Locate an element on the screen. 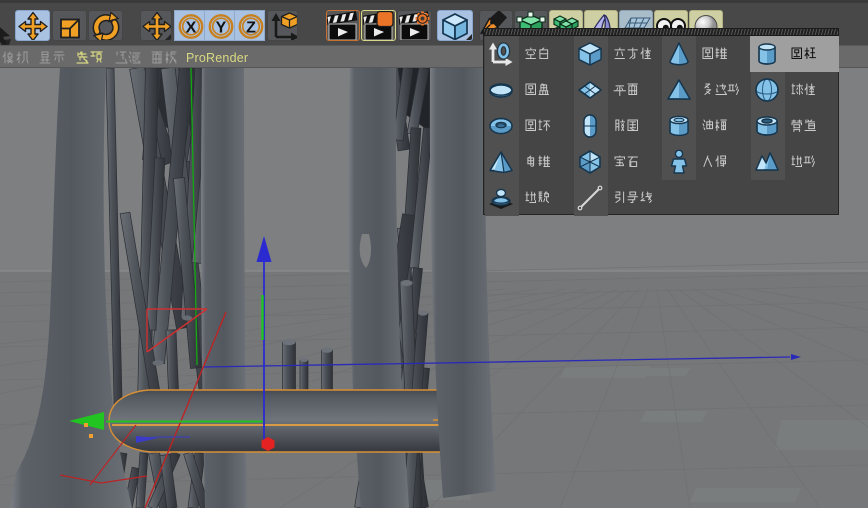  svg-text: X is located at coordinates (191, 28).